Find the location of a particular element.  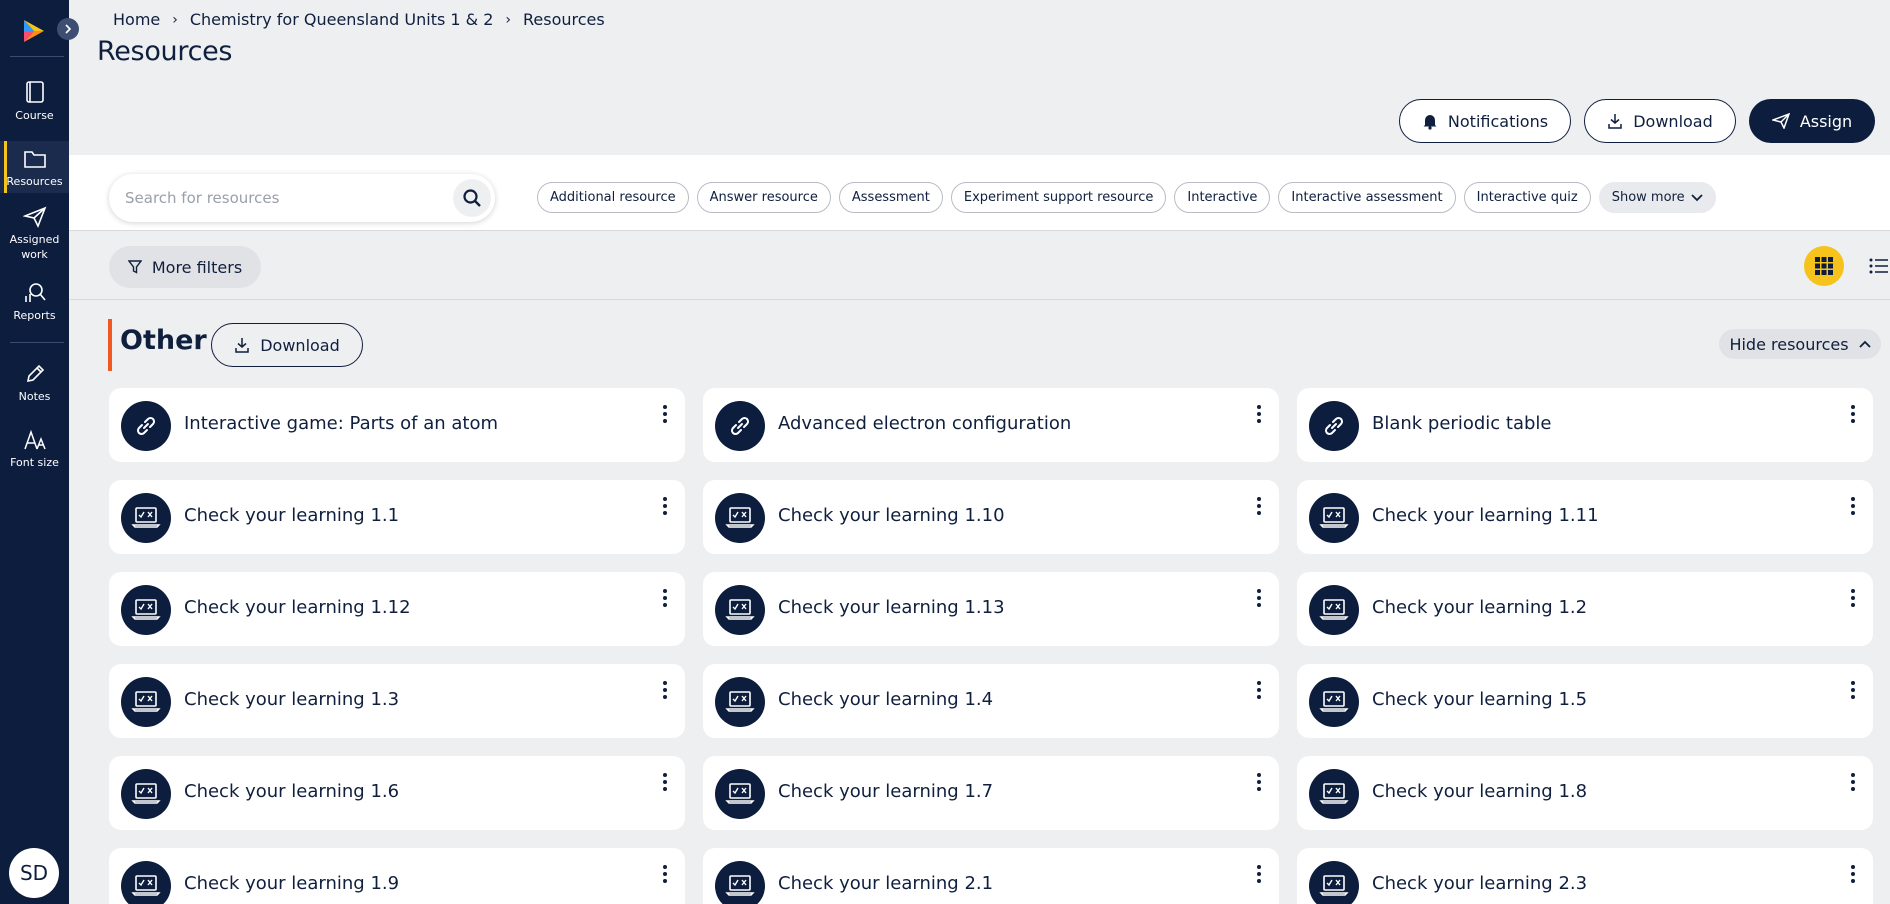

resource-card: Check your learning 1.2 is located at coordinates (1585, 609).